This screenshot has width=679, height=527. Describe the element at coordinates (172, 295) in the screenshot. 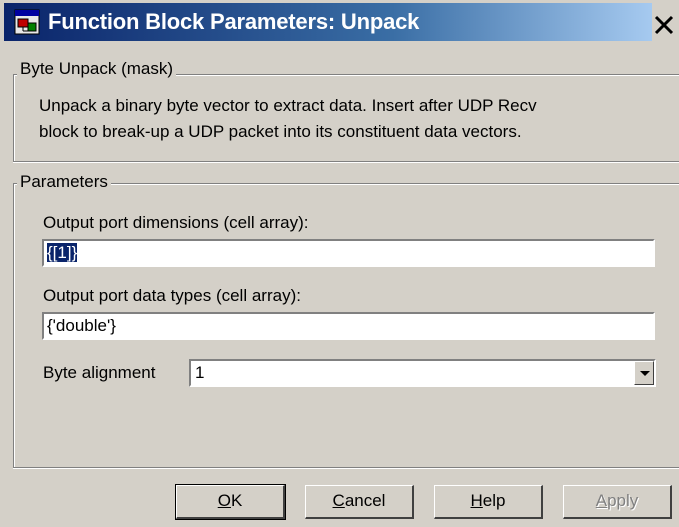

I see `types-label: Output port data types (cell array):` at that location.